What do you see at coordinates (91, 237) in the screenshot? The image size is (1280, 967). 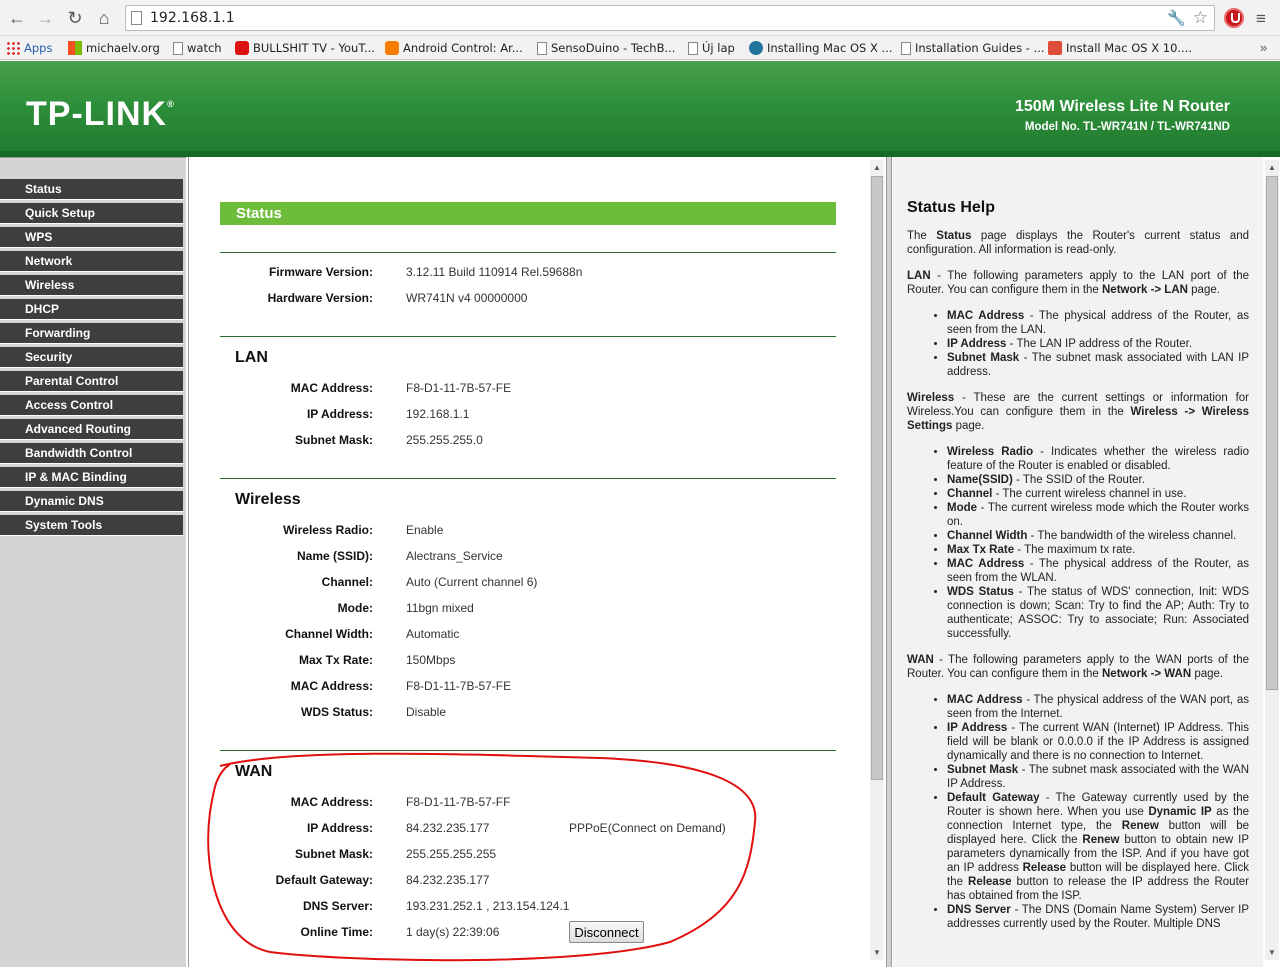 I see `sidebar-item-wps: WPS` at bounding box center [91, 237].